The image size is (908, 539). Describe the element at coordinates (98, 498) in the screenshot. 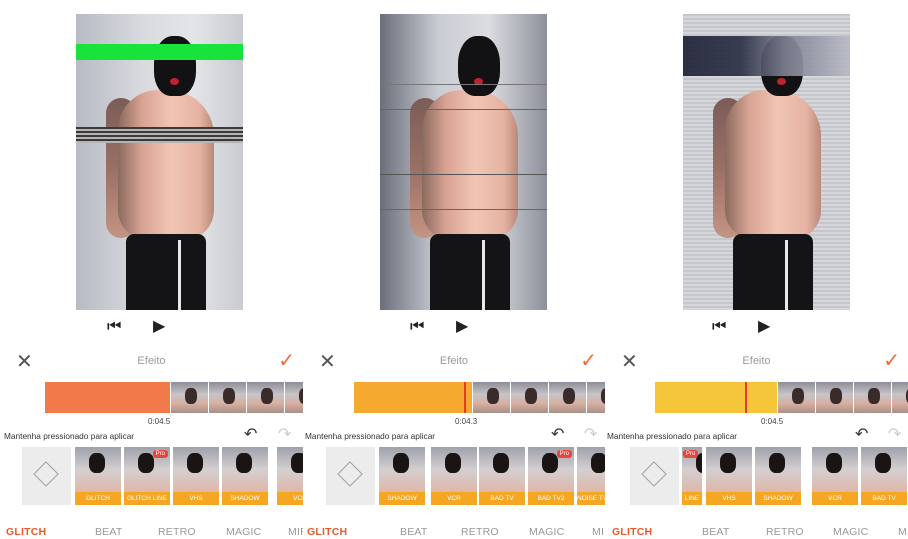

I see `effect-label: GLITCH` at that location.